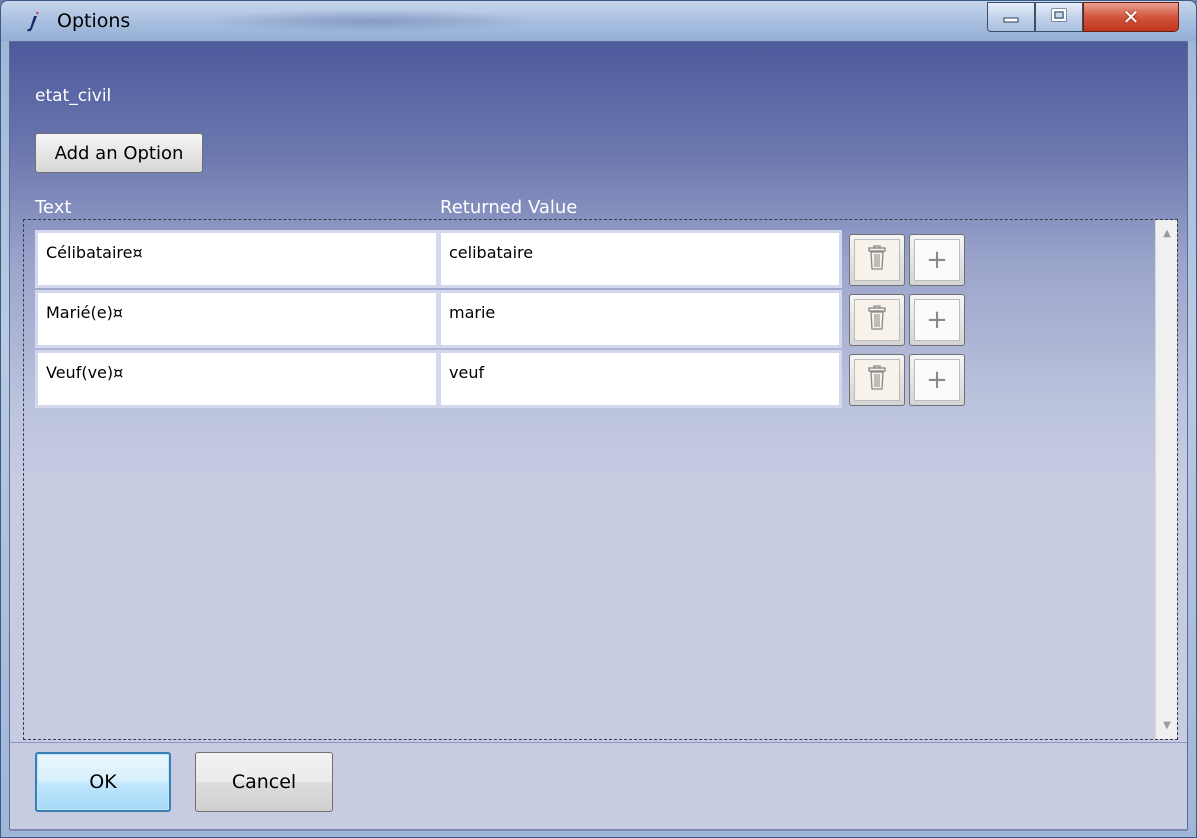  What do you see at coordinates (640, 319) in the screenshot?
I see `option-value-input: marie` at bounding box center [640, 319].